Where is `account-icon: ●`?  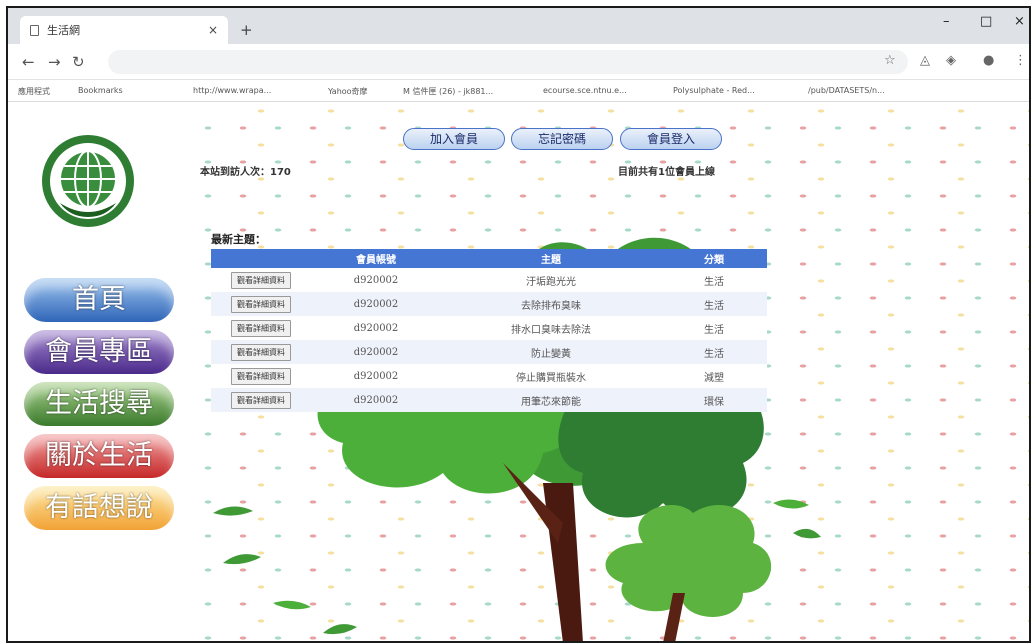
account-icon: ● is located at coordinates (988, 60).